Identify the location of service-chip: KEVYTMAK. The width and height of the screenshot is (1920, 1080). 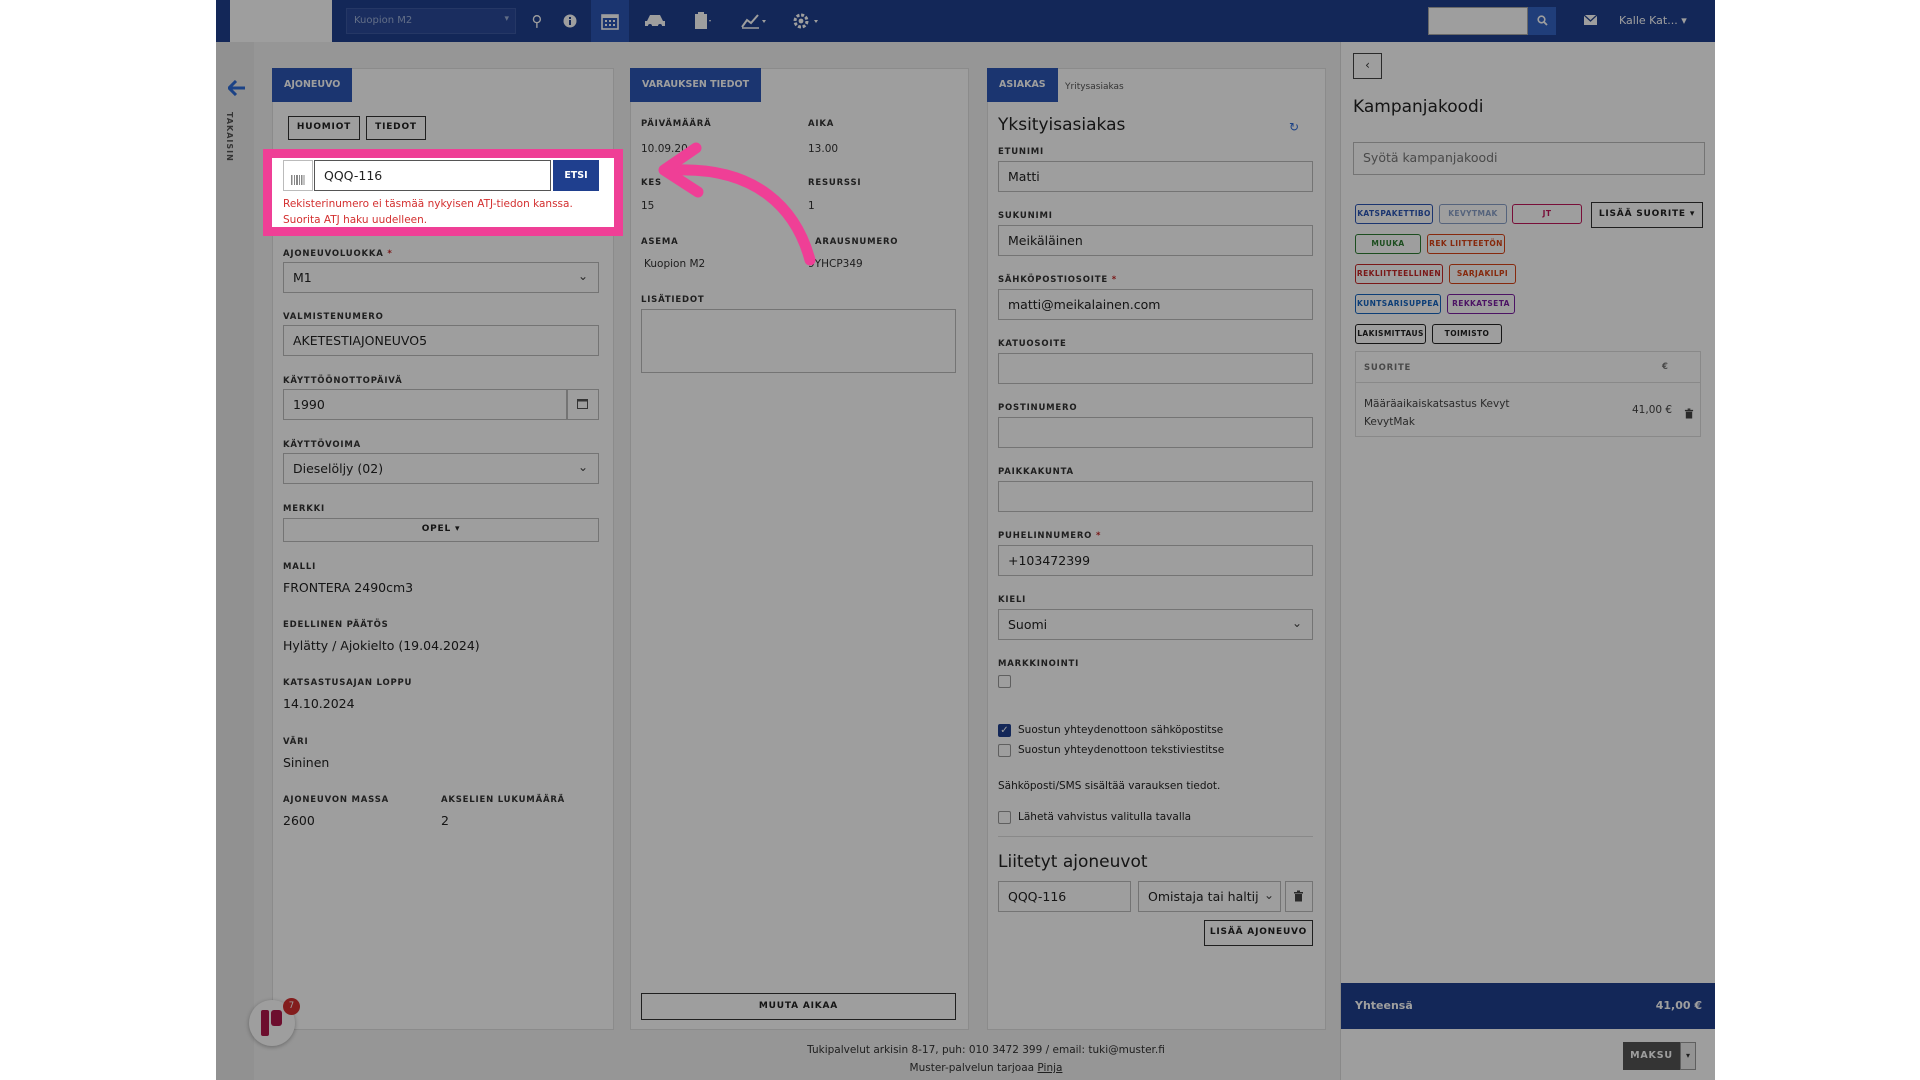
(1473, 214).